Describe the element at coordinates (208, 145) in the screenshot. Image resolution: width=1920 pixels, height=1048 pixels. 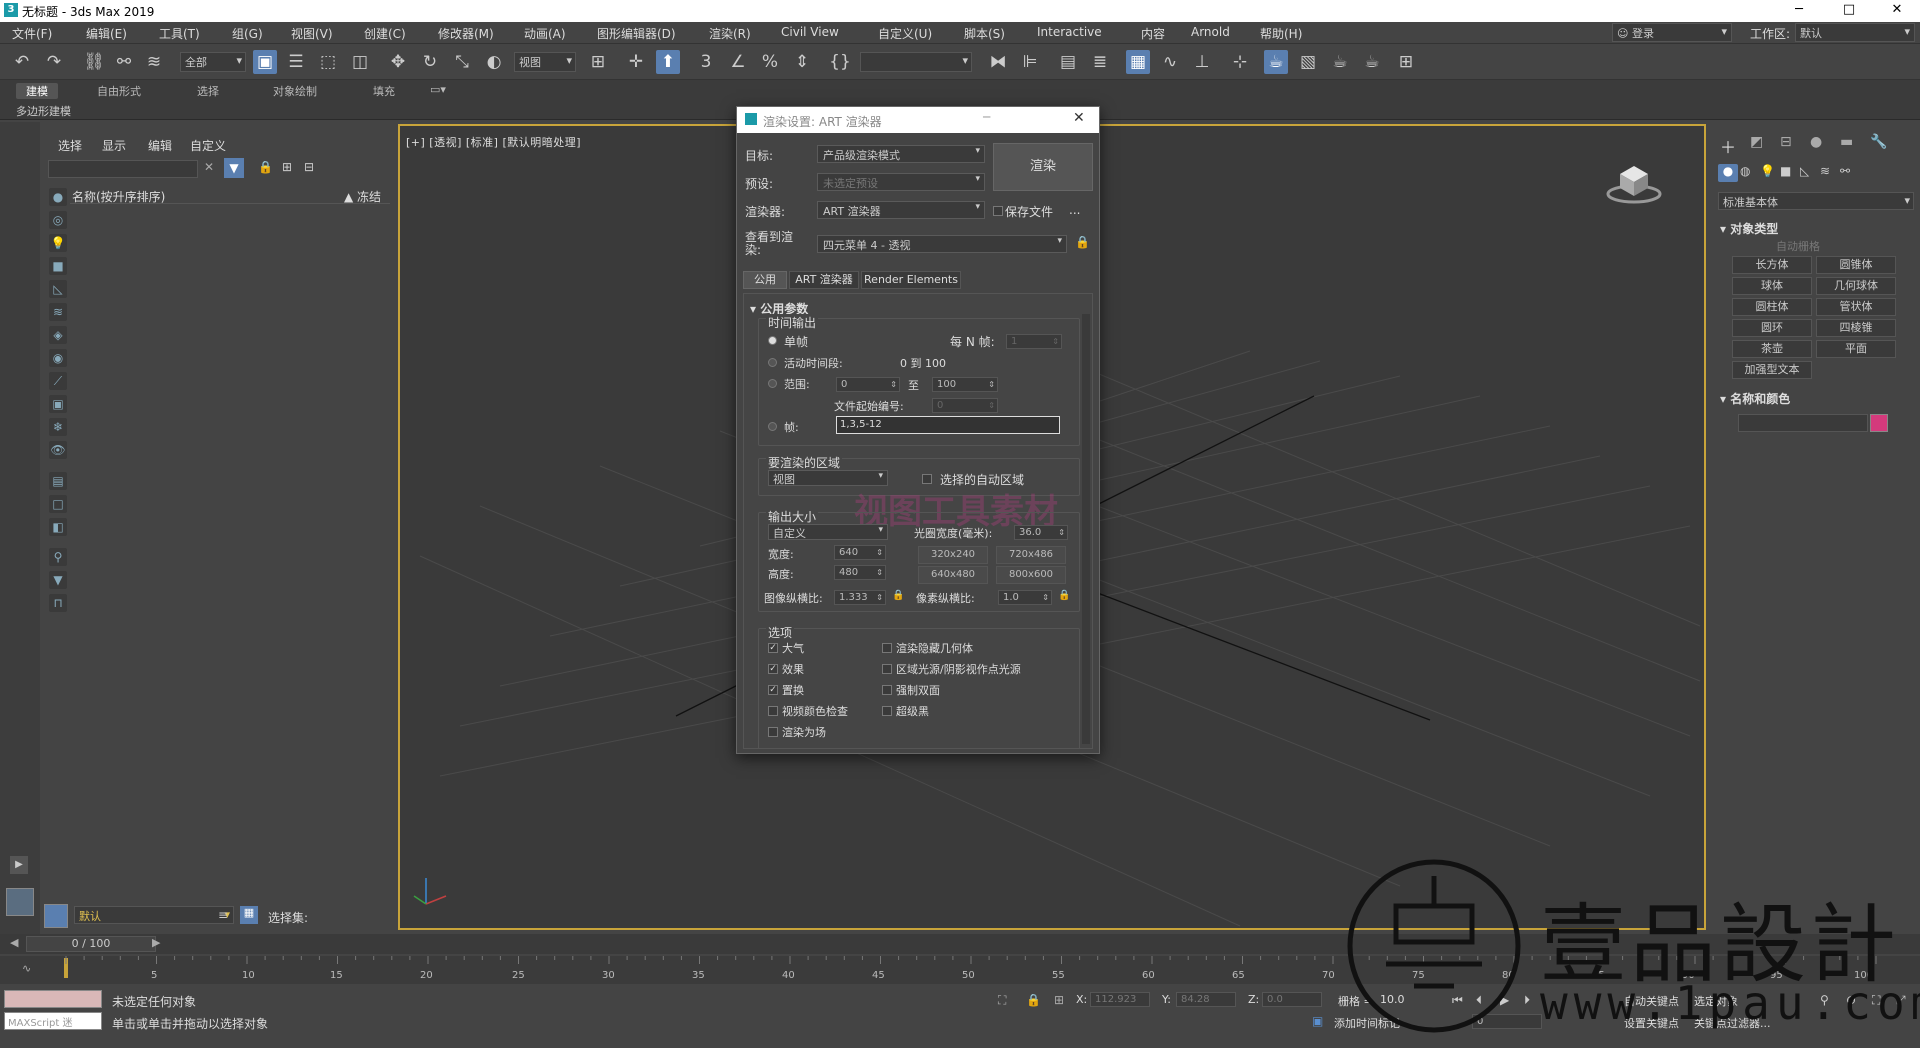
I see `explorer-tab-customize: 自定义` at that location.